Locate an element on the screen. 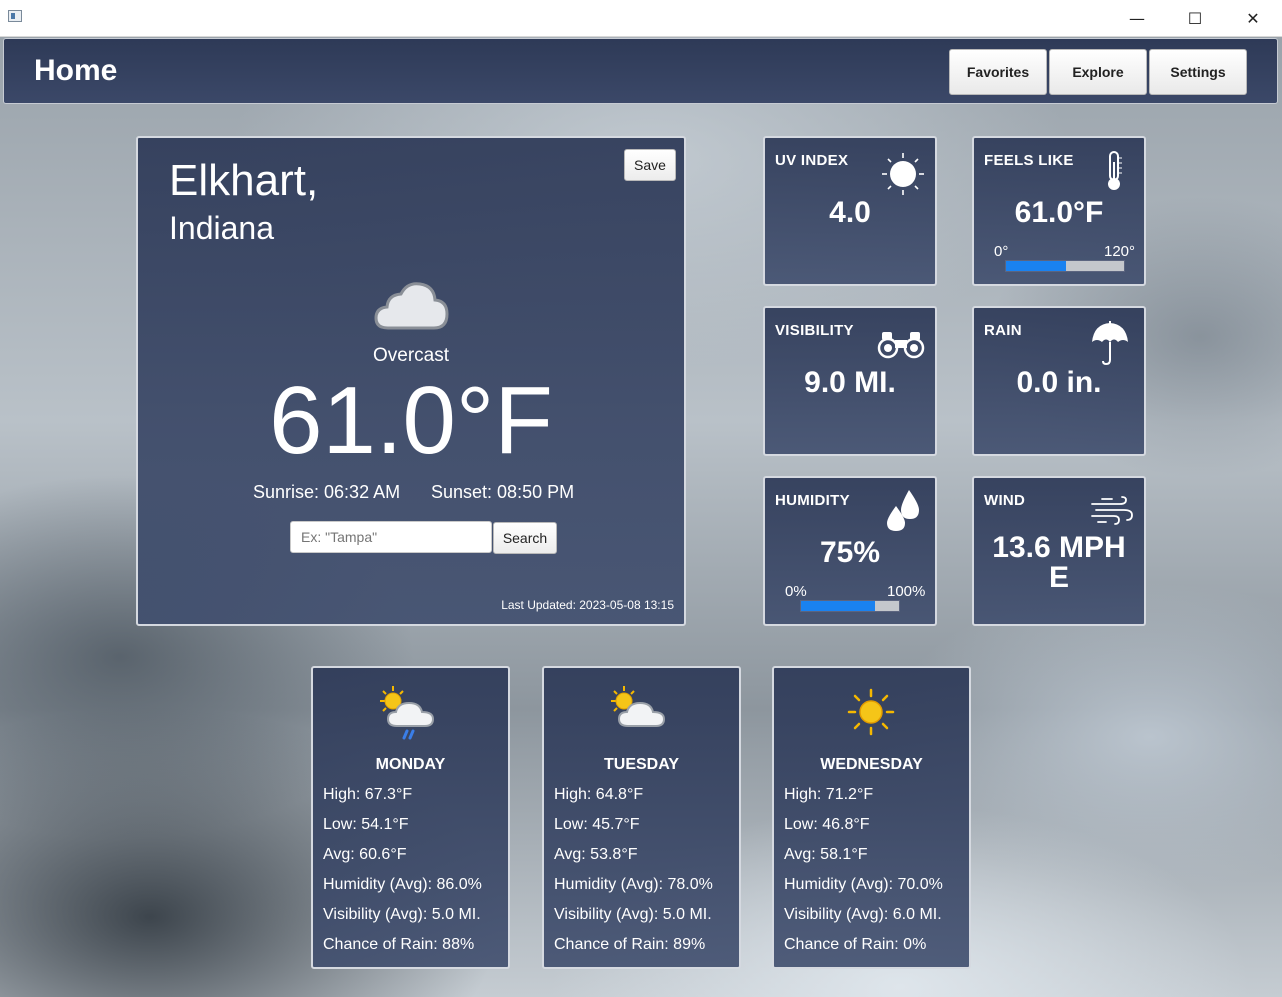 Image resolution: width=1282 pixels, height=997 pixels. visibility-value: 9.0 MI. is located at coordinates (850, 382).